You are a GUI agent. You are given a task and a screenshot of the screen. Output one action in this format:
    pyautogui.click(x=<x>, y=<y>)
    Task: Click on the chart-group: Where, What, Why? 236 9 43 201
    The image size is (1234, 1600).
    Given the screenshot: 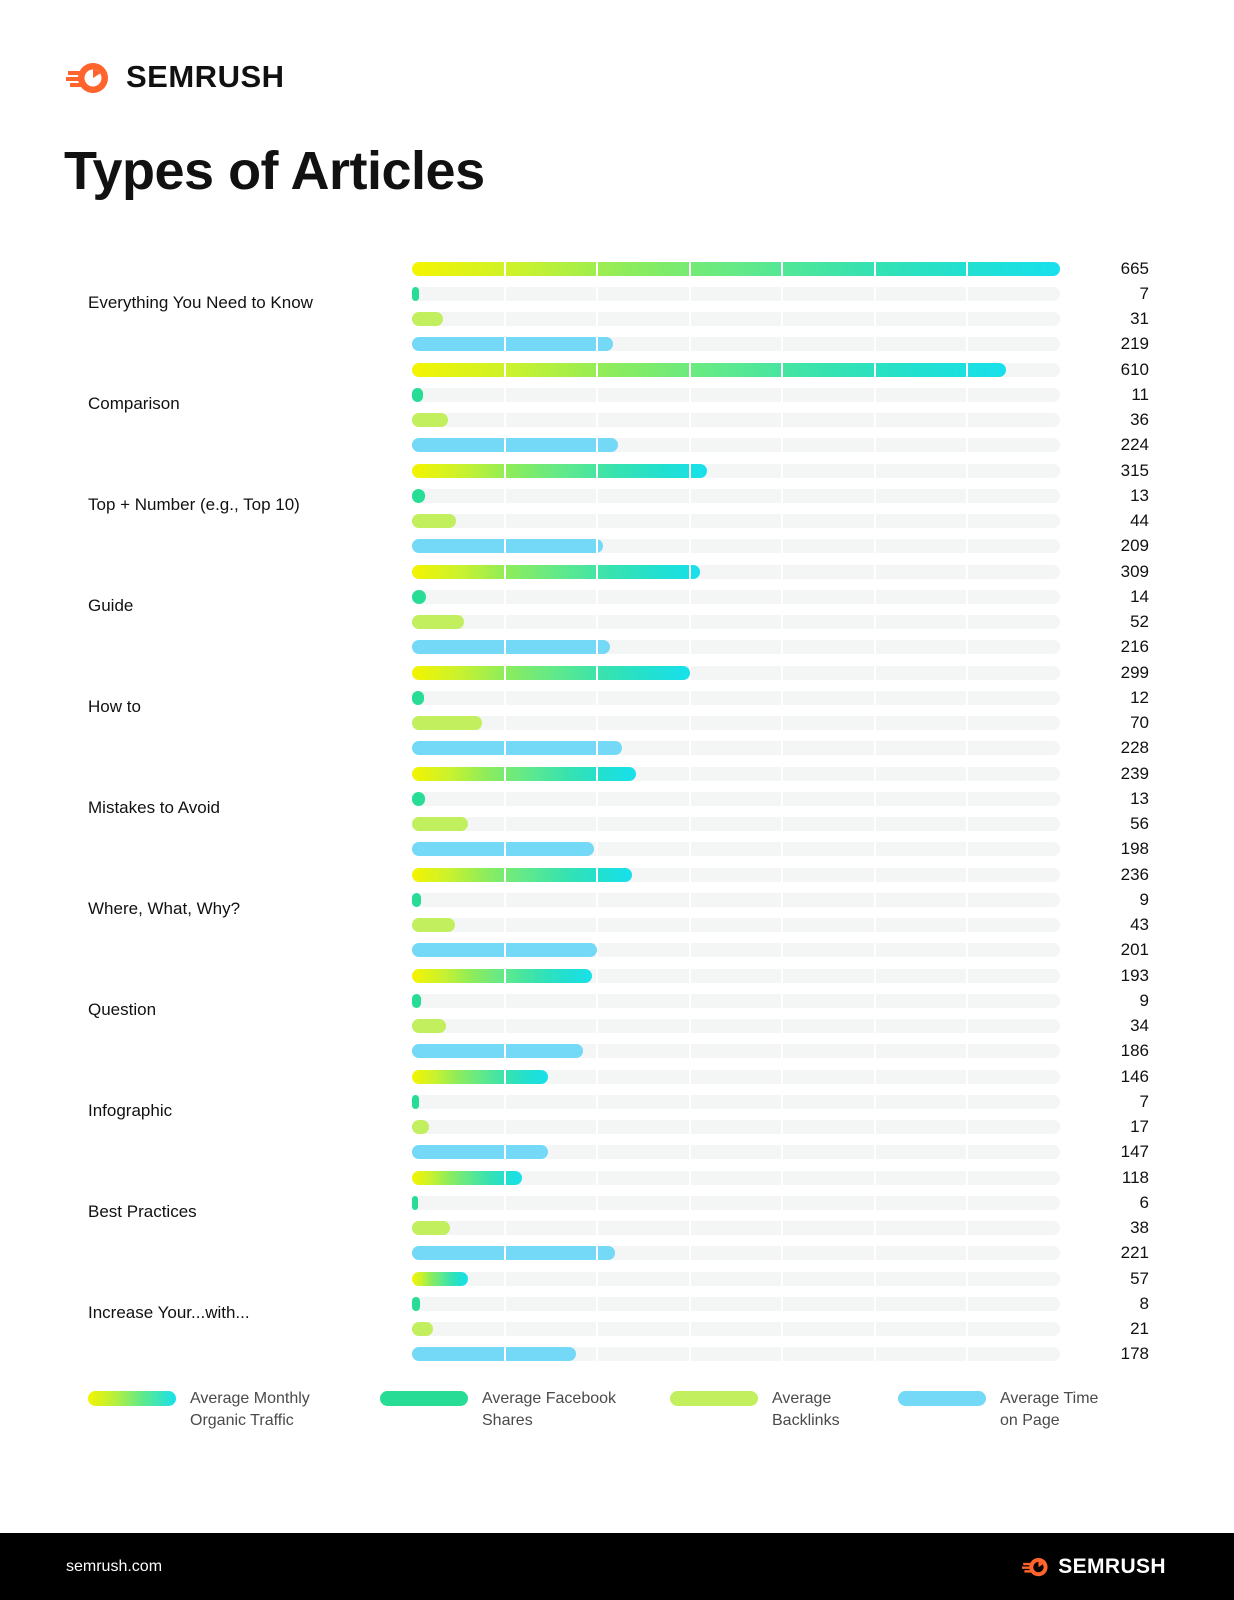 What is the action you would take?
    pyautogui.click(x=617, y=908)
    